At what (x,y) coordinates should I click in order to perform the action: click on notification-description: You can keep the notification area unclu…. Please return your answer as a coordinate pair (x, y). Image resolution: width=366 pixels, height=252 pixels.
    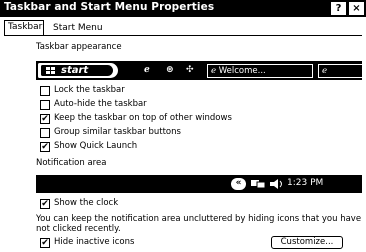
    Looking at the image, I should click on (199, 224).